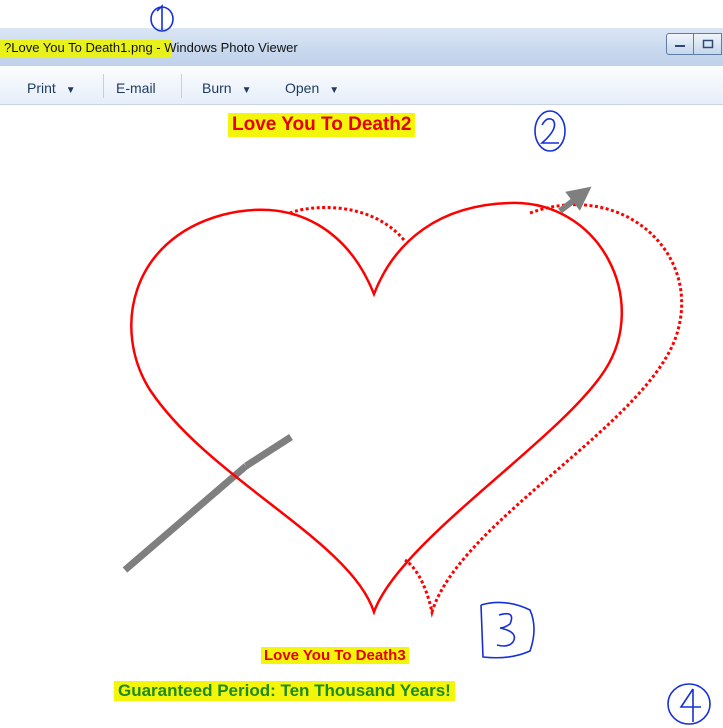  I want to click on heading-love-you-to-death-3: Love You To Death3, so click(335, 655).